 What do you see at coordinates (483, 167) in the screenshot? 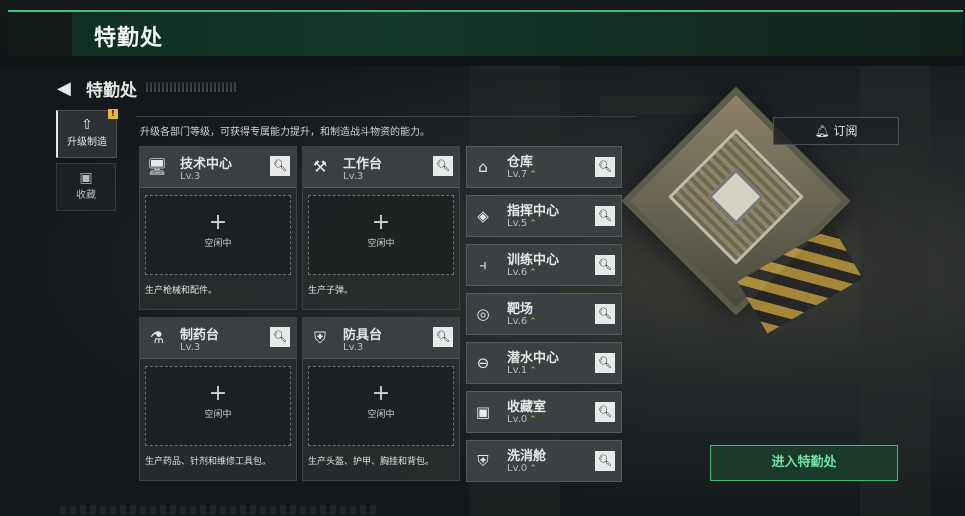
I see `warehouse-icon: ⌂` at bounding box center [483, 167].